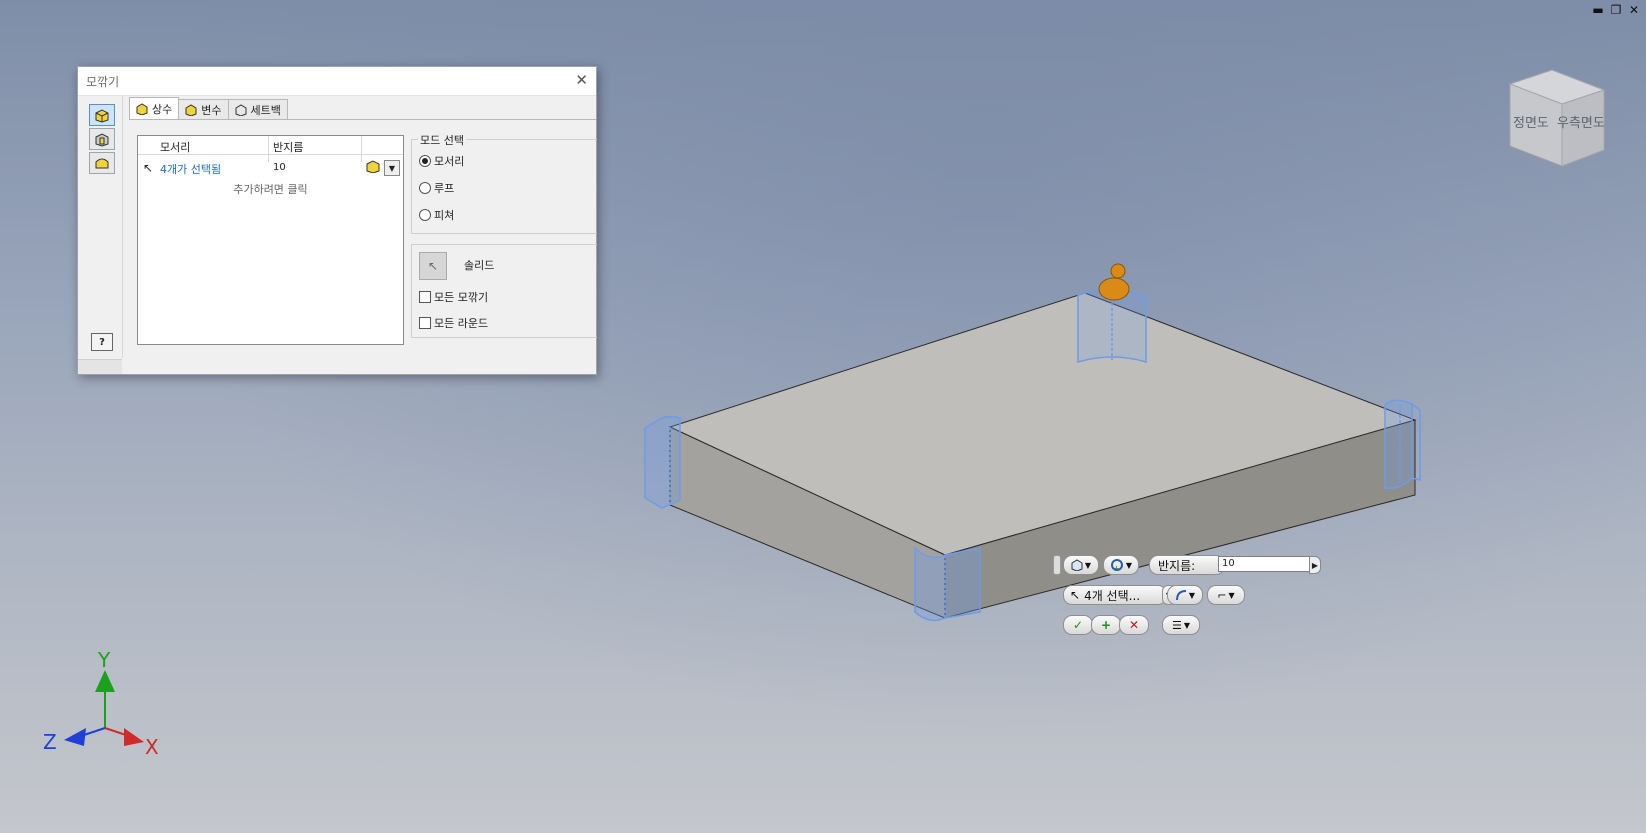 Image resolution: width=1646 pixels, height=833 pixels. What do you see at coordinates (1634, 10) in the screenshot?
I see `close-window-icon: ✕` at bounding box center [1634, 10].